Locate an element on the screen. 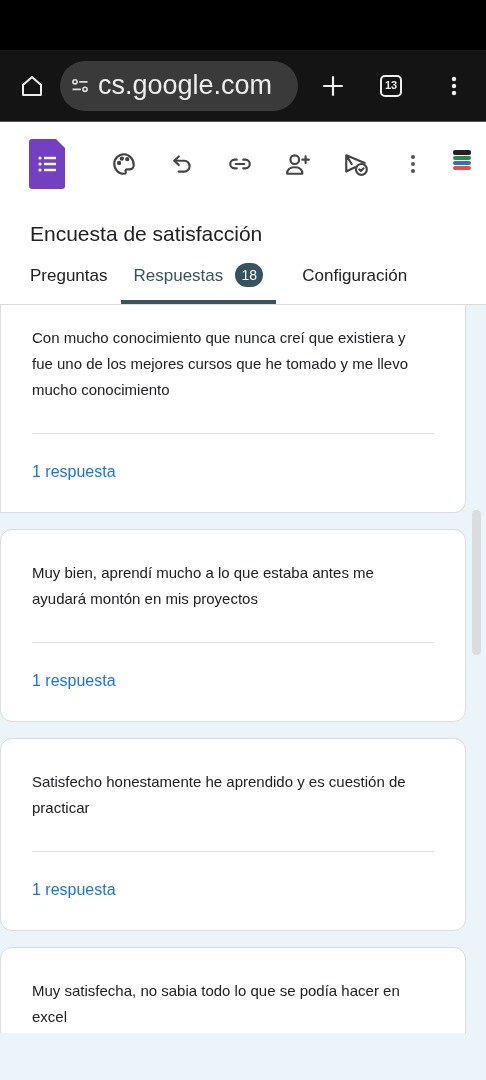 The image size is (486, 1080). forms-logo-icon is located at coordinates (47, 164).